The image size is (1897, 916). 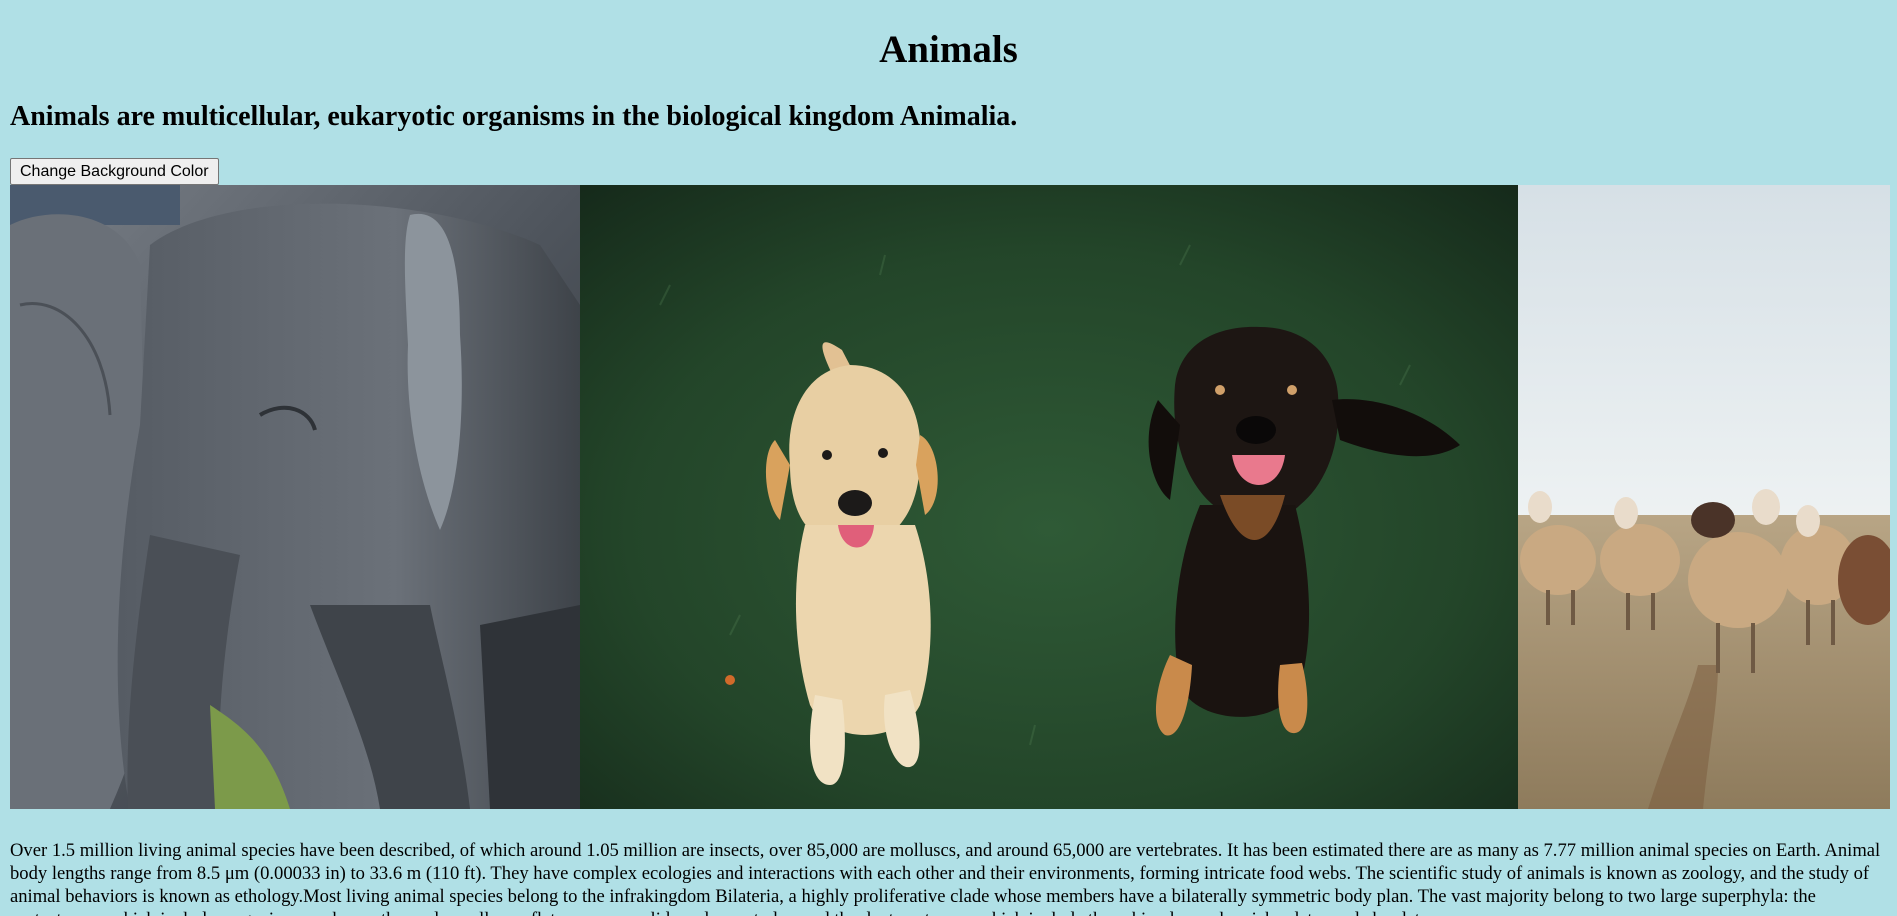 I want to click on change-background-color-button: Change Background Color, so click(x=114, y=171).